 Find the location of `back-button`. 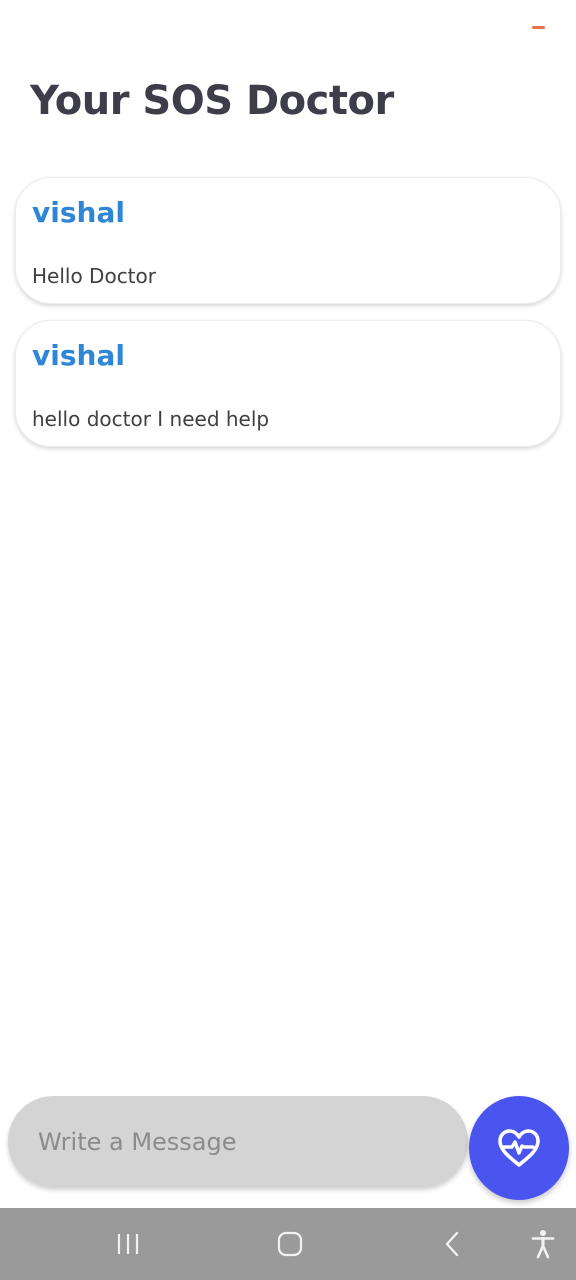

back-button is located at coordinates (452, 1244).